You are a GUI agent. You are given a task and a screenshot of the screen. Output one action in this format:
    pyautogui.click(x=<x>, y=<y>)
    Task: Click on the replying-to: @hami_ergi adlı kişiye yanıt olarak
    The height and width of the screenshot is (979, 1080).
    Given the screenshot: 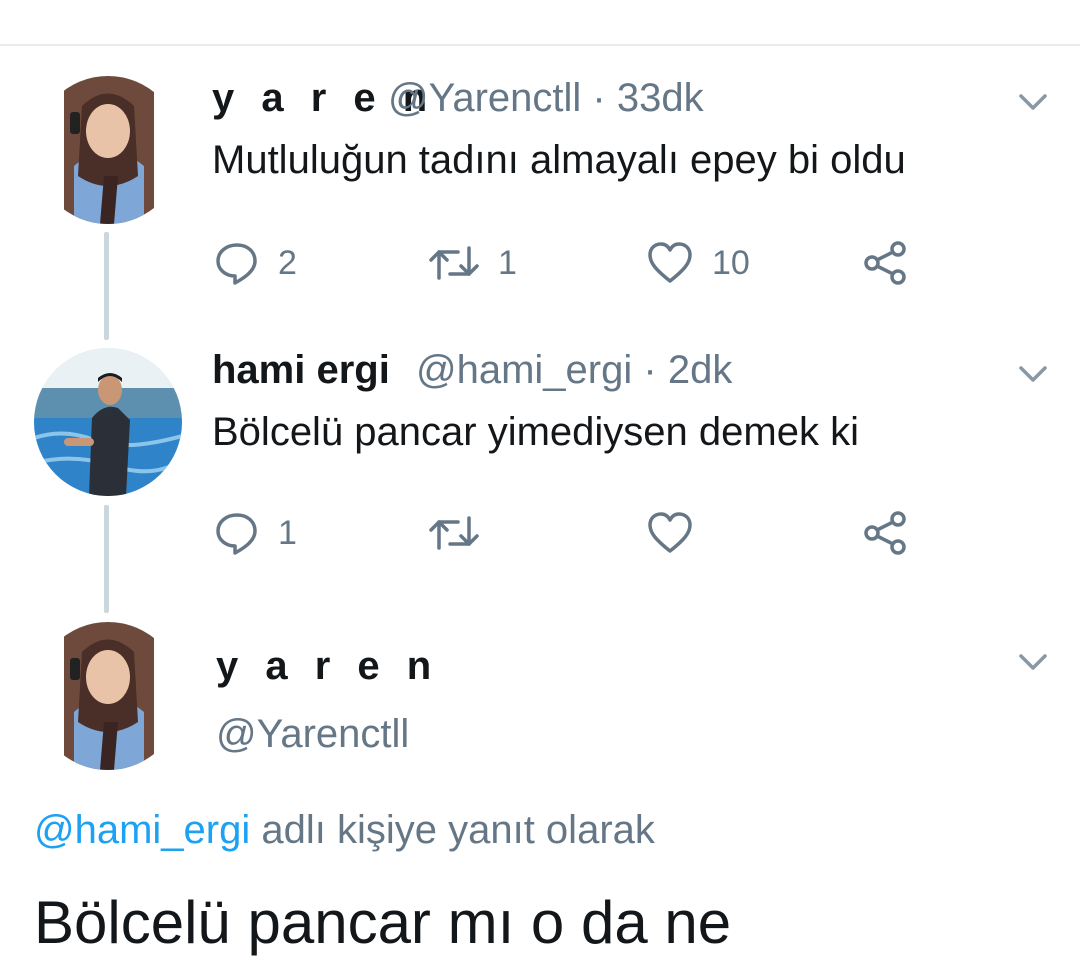 What is the action you would take?
    pyautogui.click(x=344, y=830)
    